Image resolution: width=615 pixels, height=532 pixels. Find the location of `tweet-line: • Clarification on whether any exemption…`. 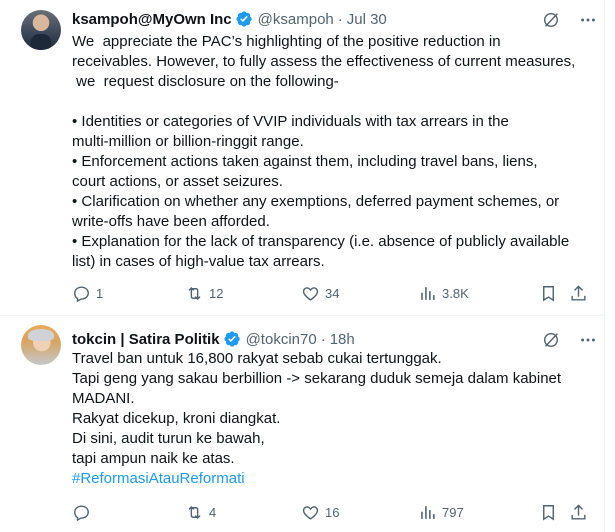

tweet-line: • Clarification on whether any exemption… is located at coordinates (316, 201).